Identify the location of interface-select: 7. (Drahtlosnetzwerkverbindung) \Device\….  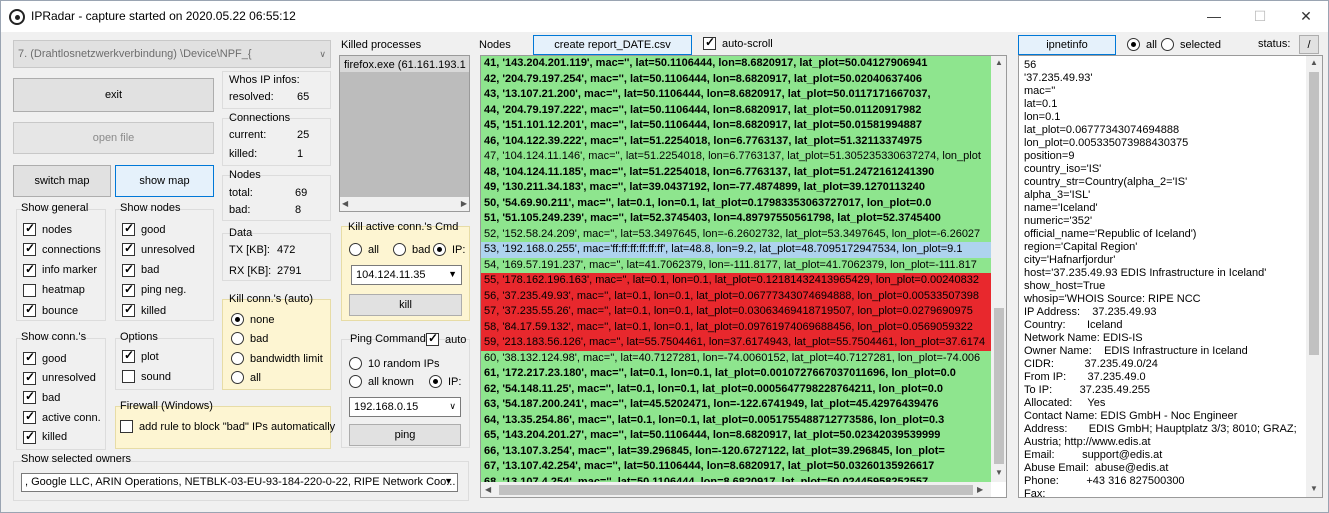
(172, 54).